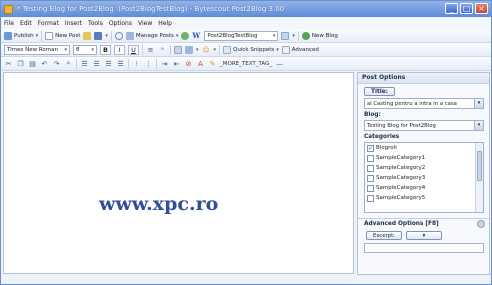  Describe the element at coordinates (424, 125) in the screenshot. I see `blog-field: Testing Blog for Post2Blog ▾` at that location.